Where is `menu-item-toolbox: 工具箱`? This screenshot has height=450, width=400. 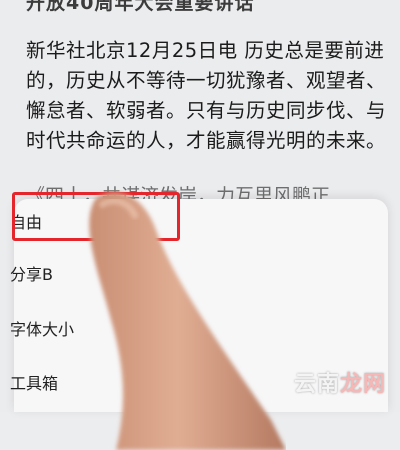
menu-item-toolbox: 工具箱 is located at coordinates (34, 382).